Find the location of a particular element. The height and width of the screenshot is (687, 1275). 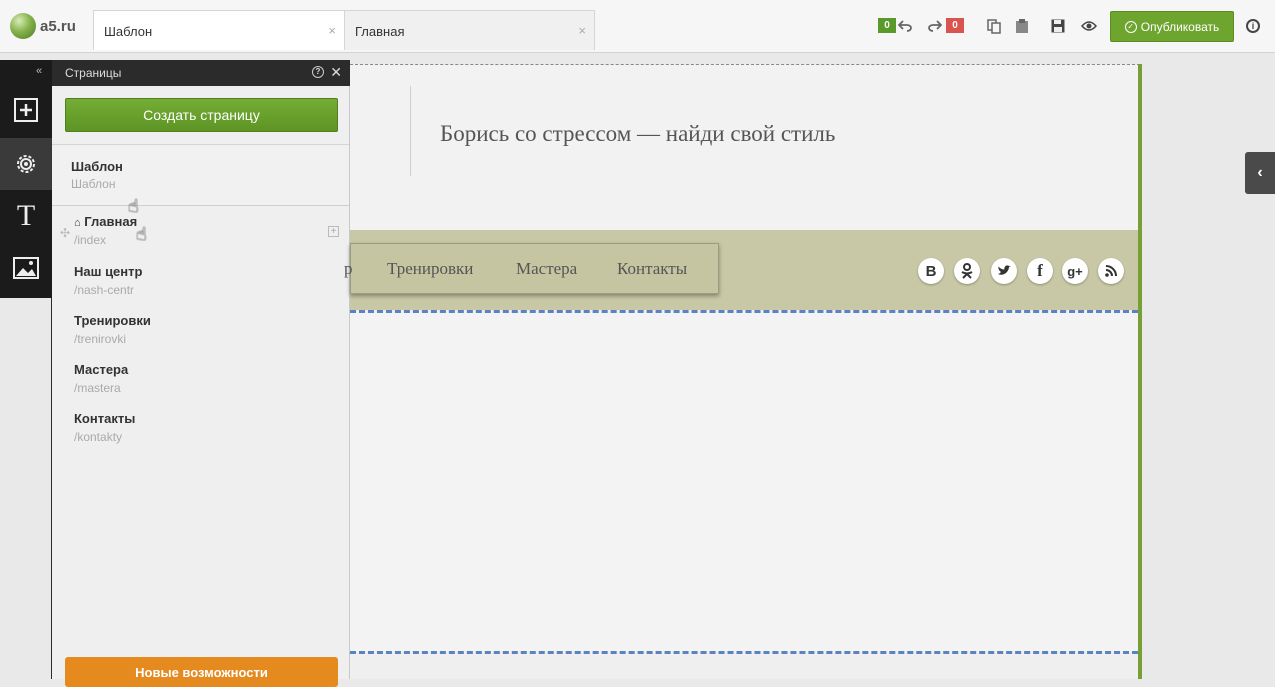

menu-item-mastera: Мастера is located at coordinates (546, 269).